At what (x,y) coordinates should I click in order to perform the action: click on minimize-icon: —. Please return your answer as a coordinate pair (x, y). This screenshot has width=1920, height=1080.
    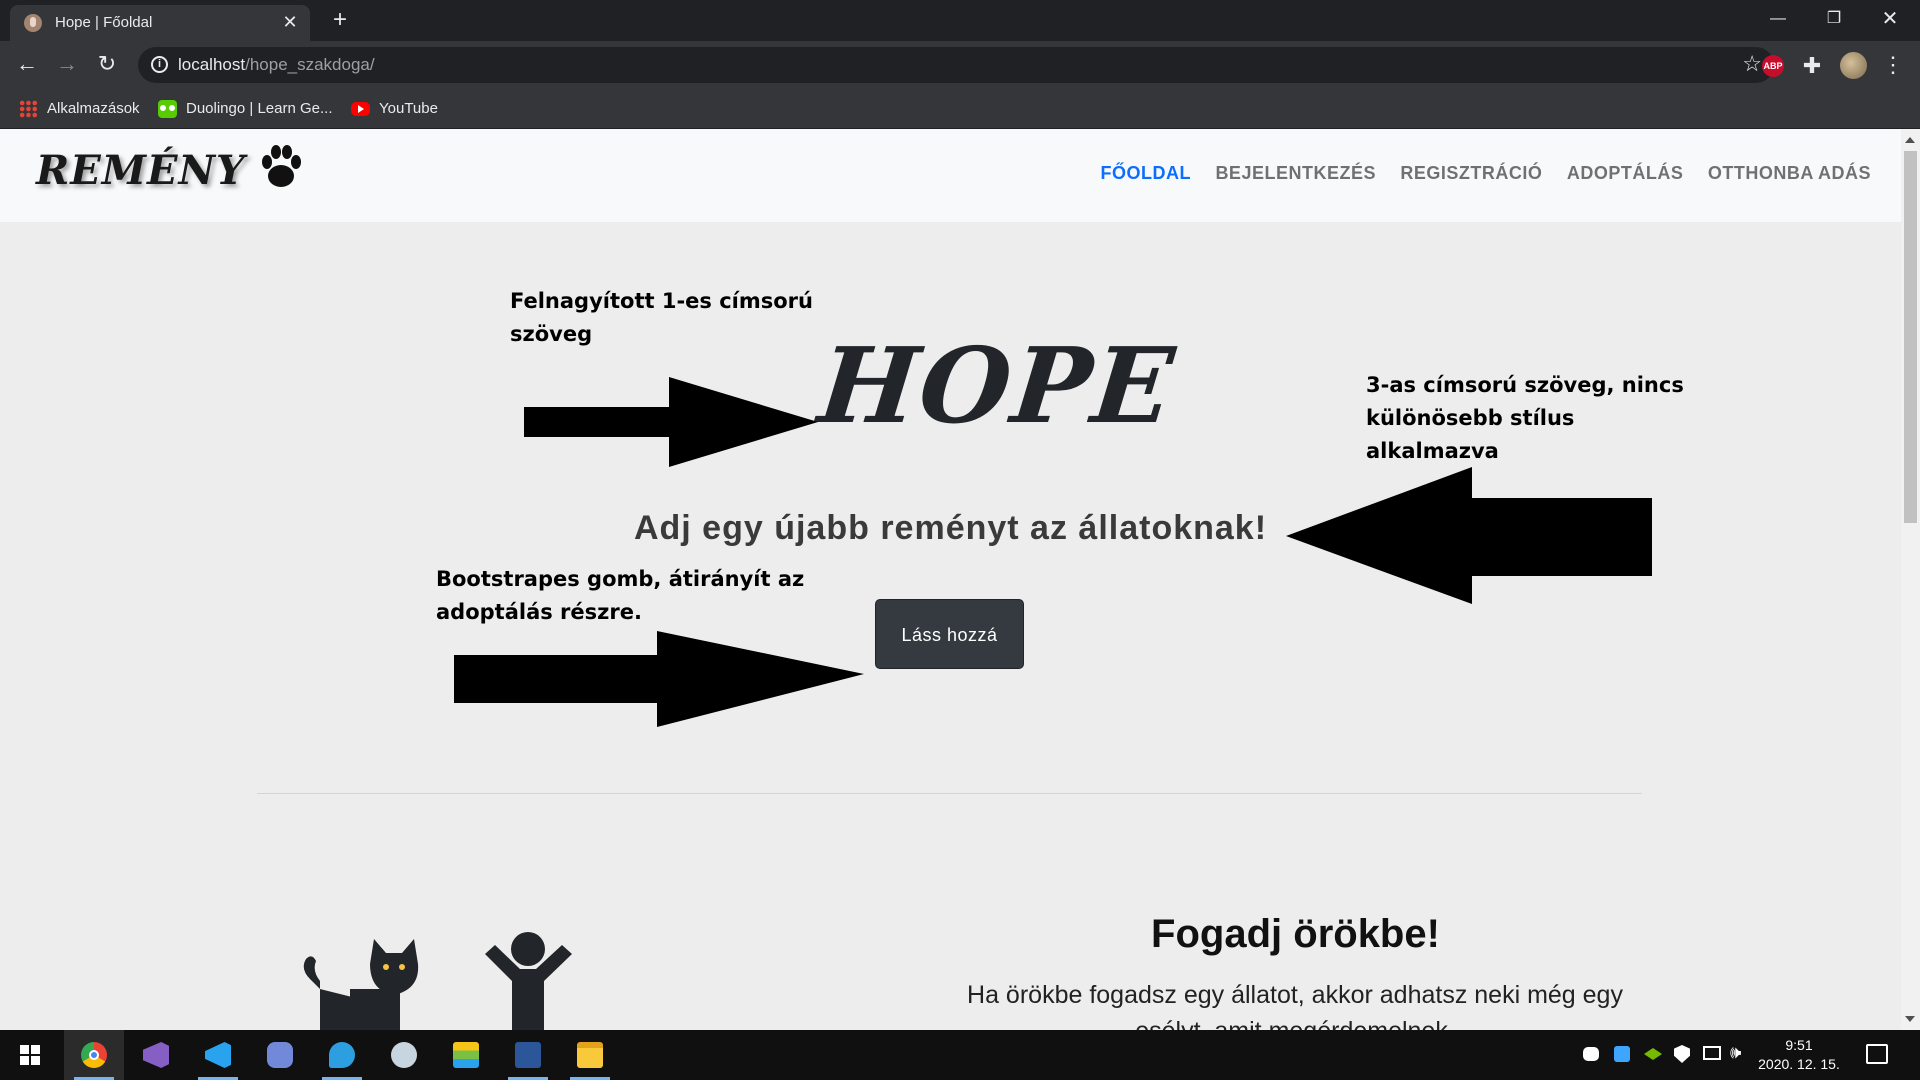
    Looking at the image, I should click on (1778, 20).